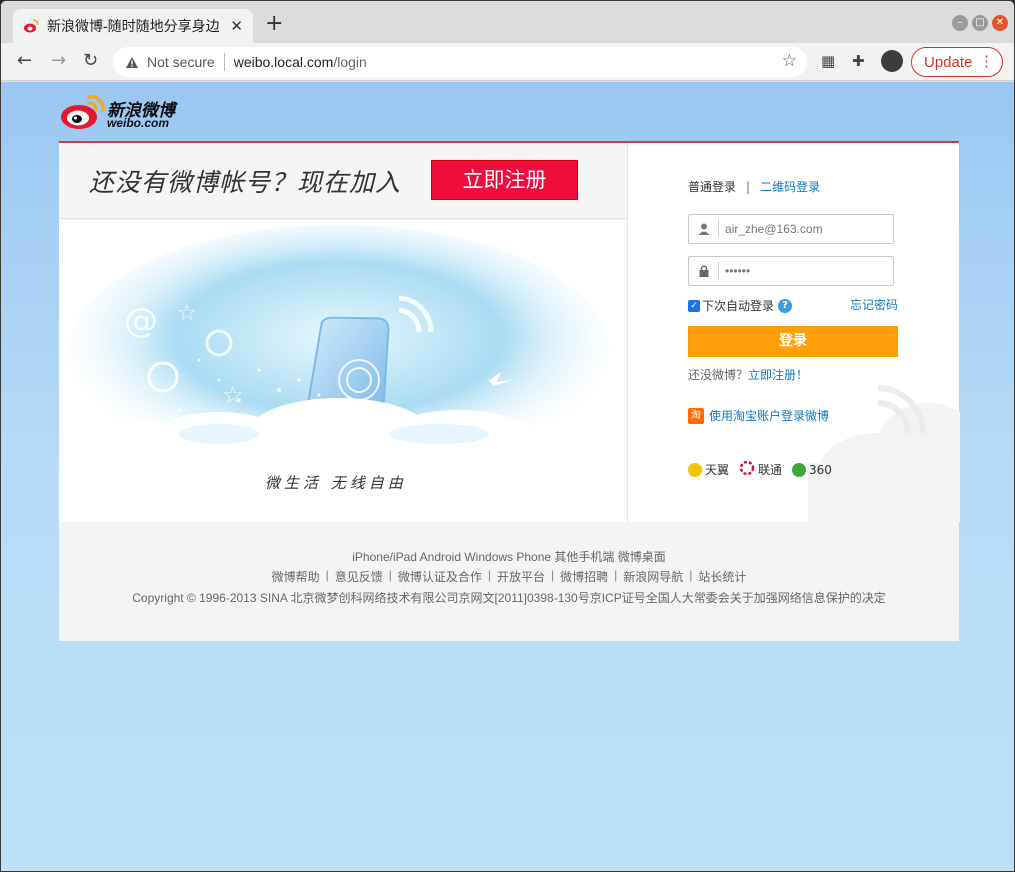 The height and width of the screenshot is (872, 1015). I want to click on taobao-icon: 淘, so click(696, 415).